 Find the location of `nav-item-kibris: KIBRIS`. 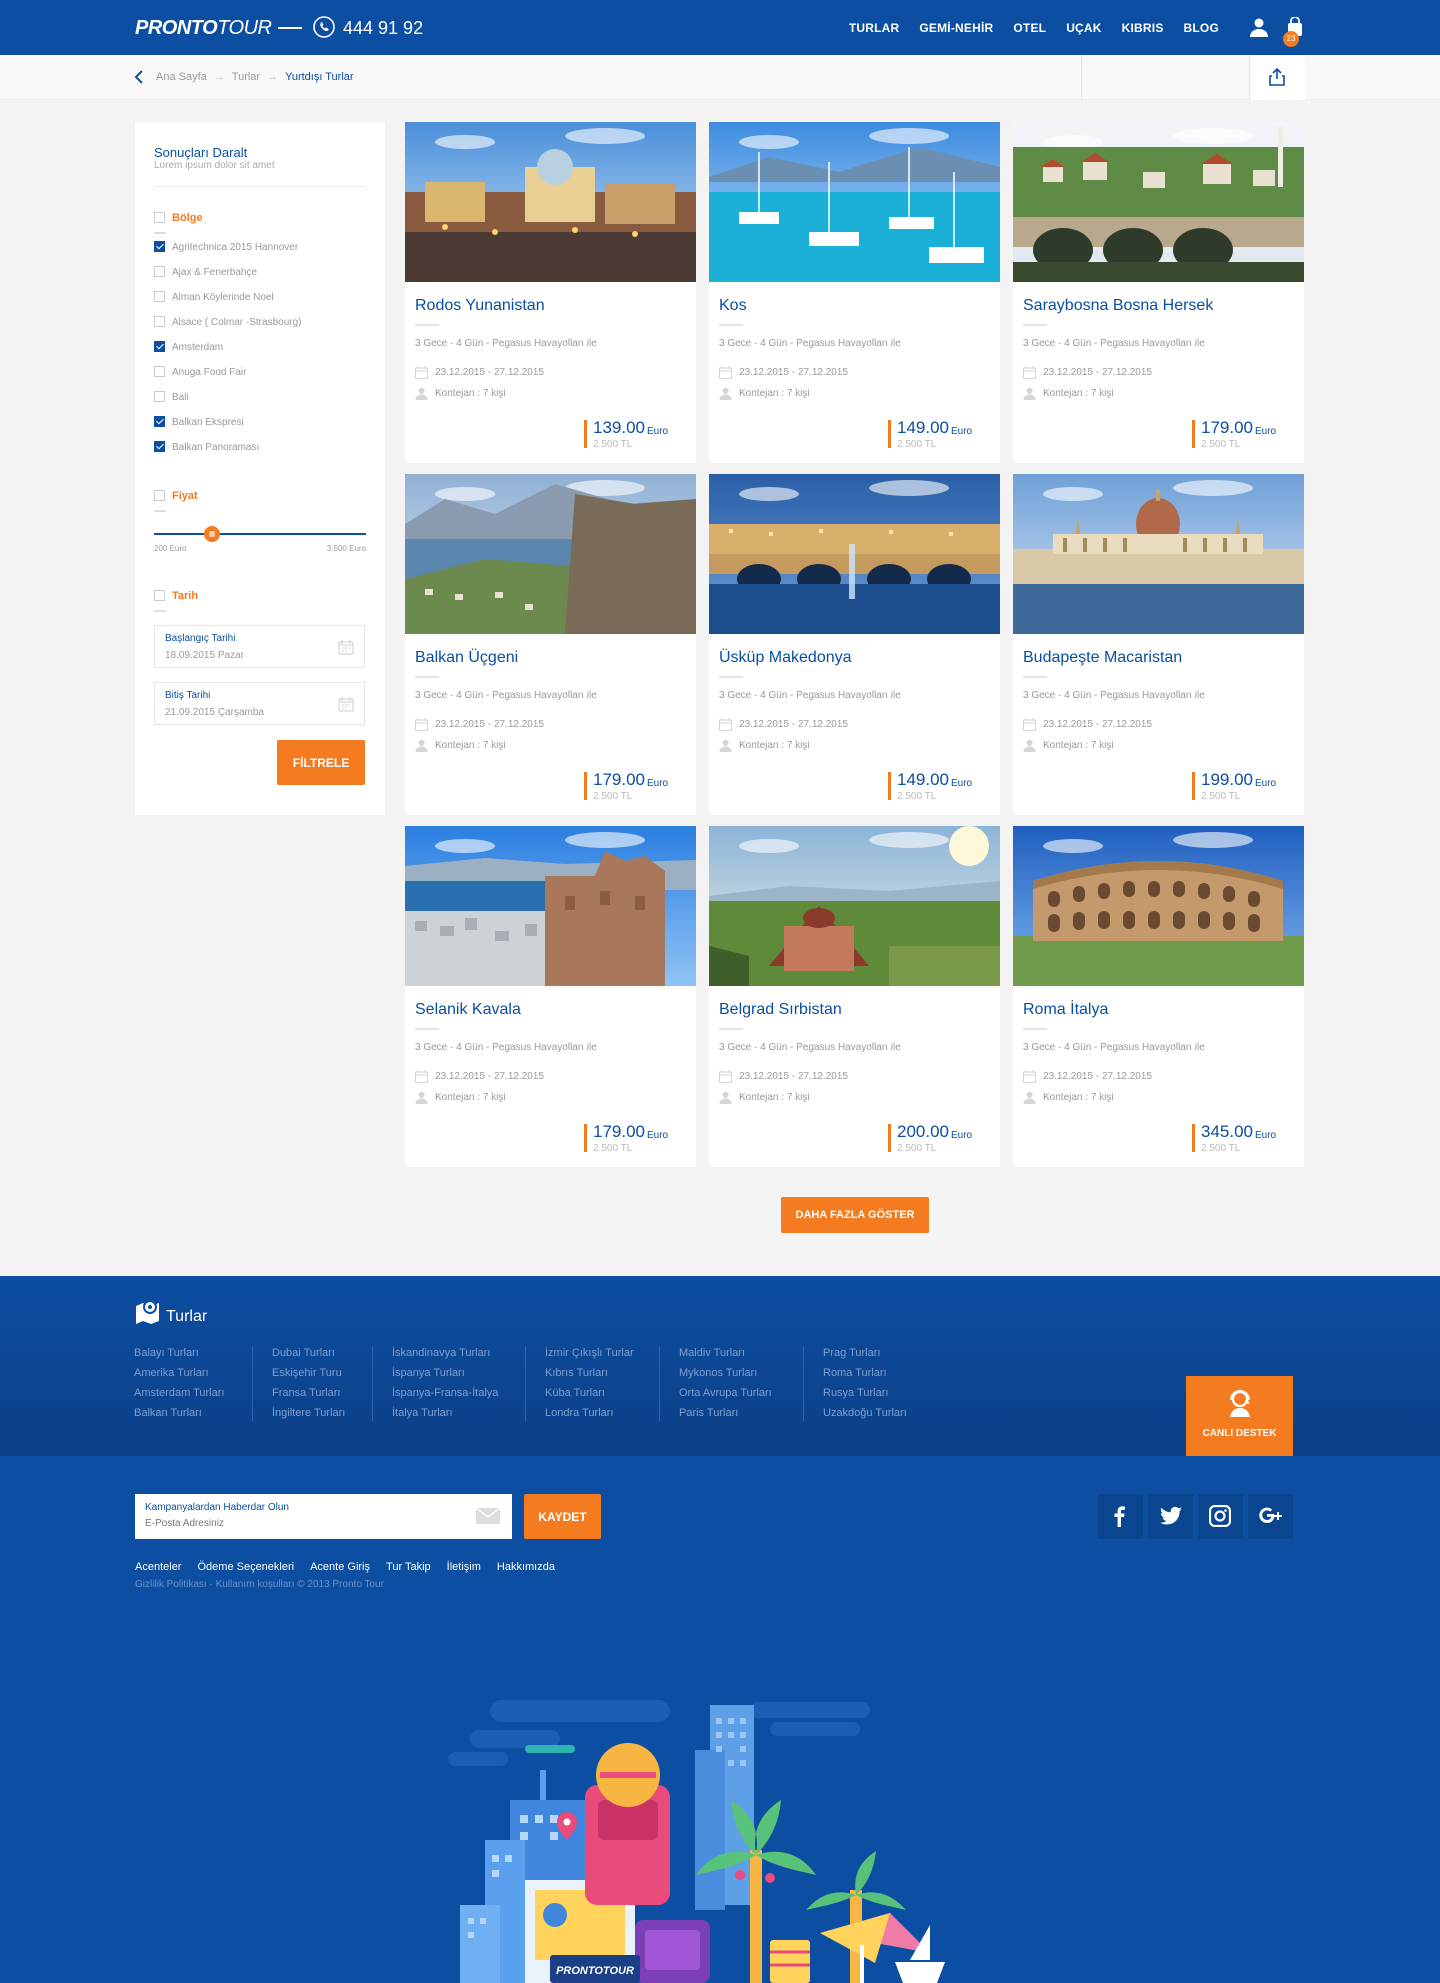

nav-item-kibris: KIBRIS is located at coordinates (1143, 28).